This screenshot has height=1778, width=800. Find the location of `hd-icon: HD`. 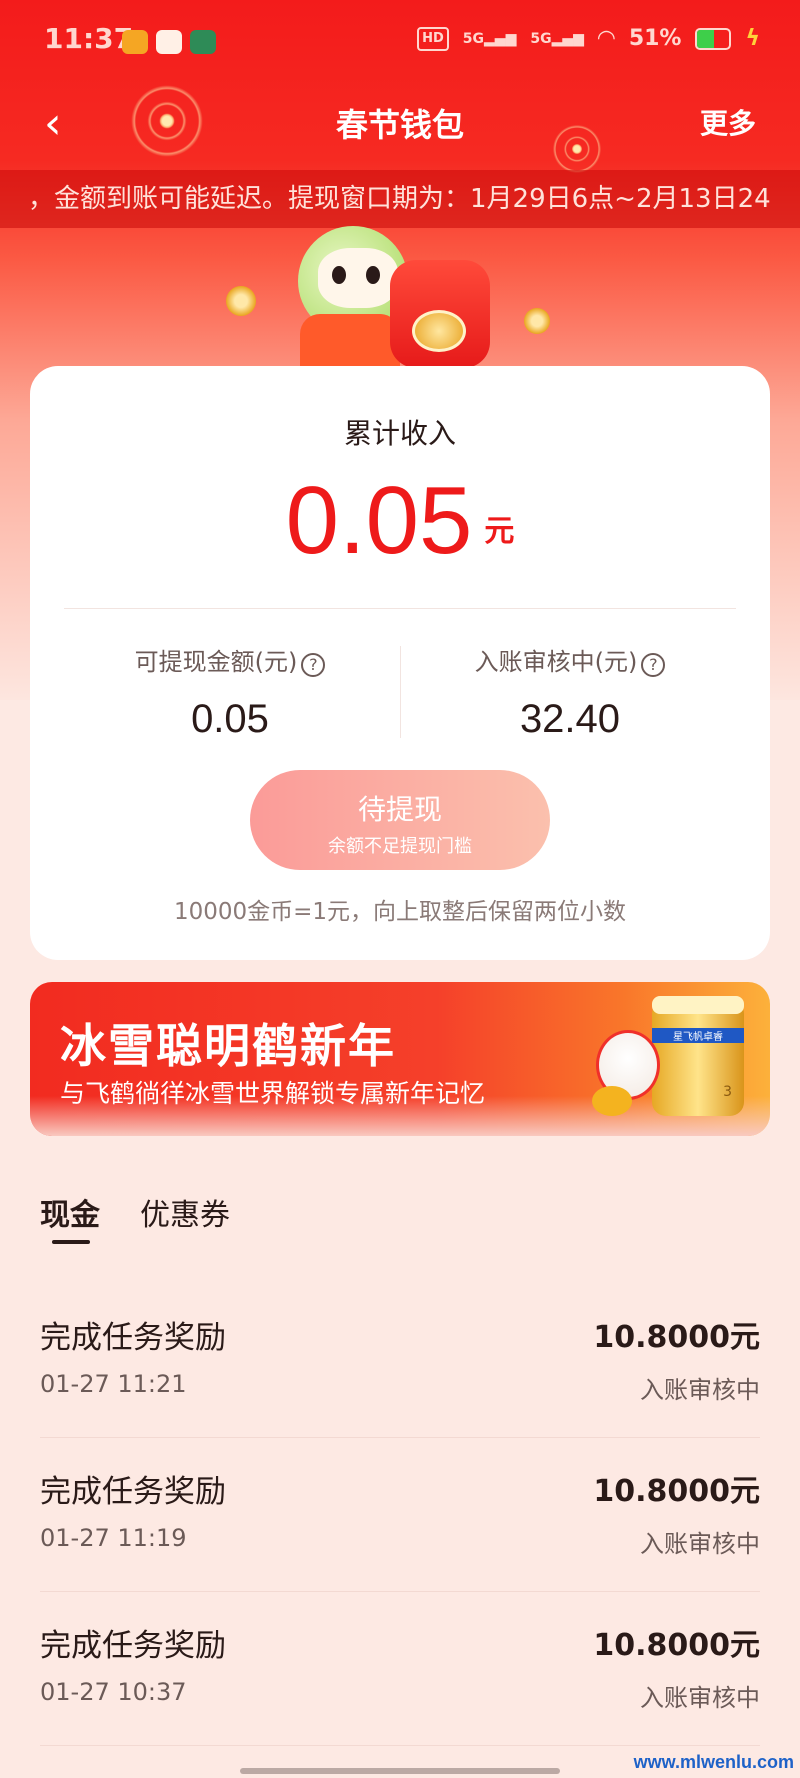

hd-icon: HD is located at coordinates (433, 38).